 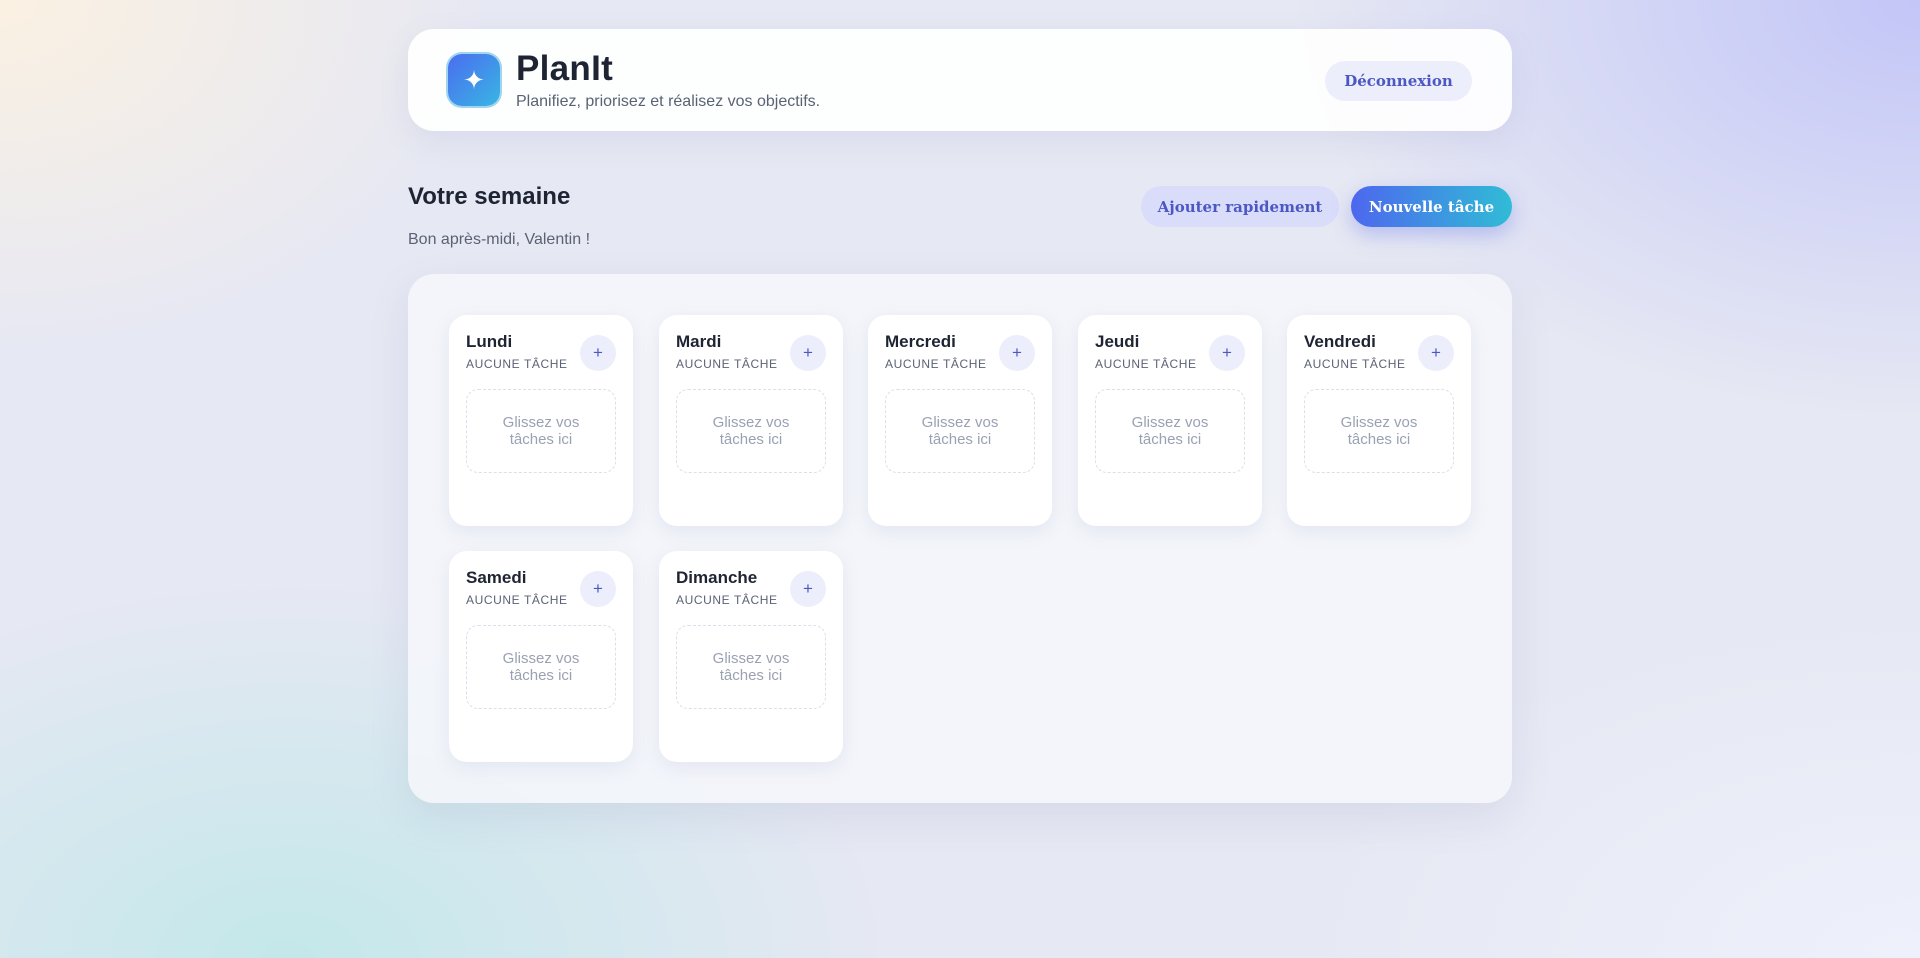 I want to click on logout-button: Déconnexion, so click(x=1398, y=81).